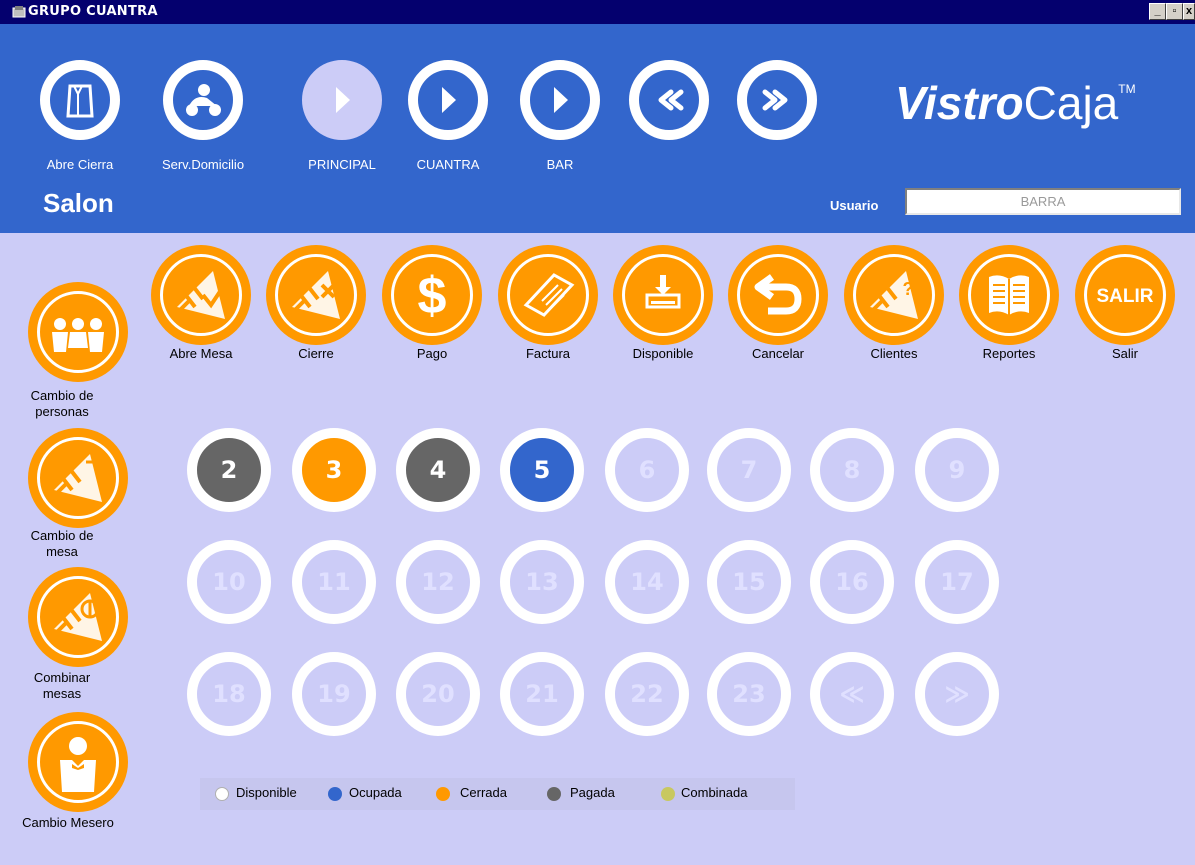  Describe the element at coordinates (62, 403) in the screenshot. I see `cambio-personas-label: Cambio de personas` at that location.